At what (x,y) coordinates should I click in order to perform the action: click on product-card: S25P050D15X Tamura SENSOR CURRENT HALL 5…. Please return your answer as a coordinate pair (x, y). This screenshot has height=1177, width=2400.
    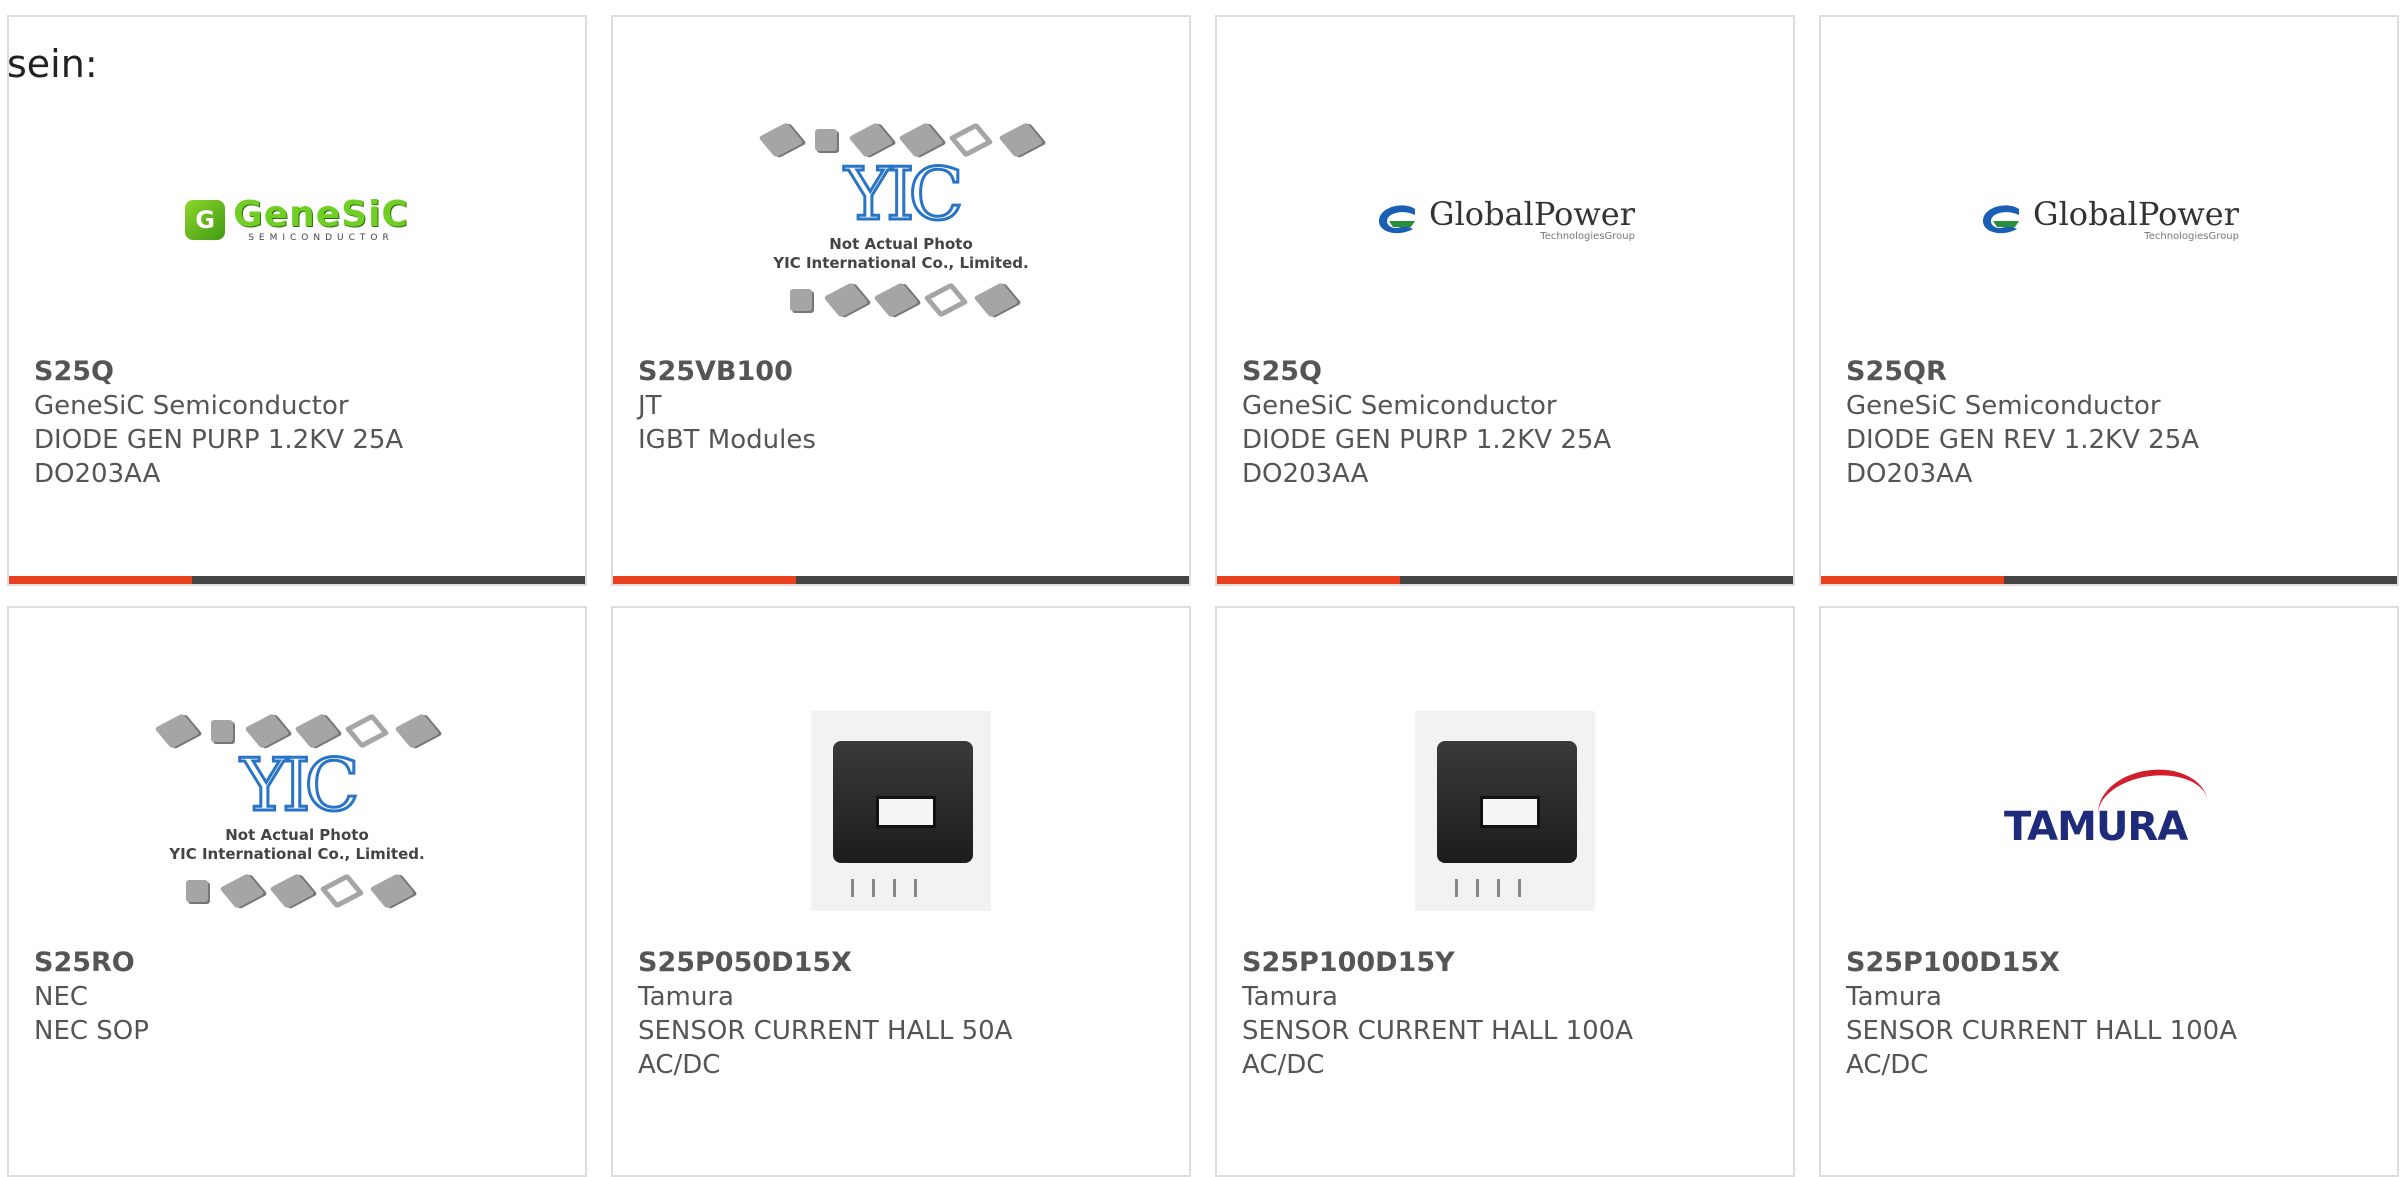
    Looking at the image, I should click on (901, 891).